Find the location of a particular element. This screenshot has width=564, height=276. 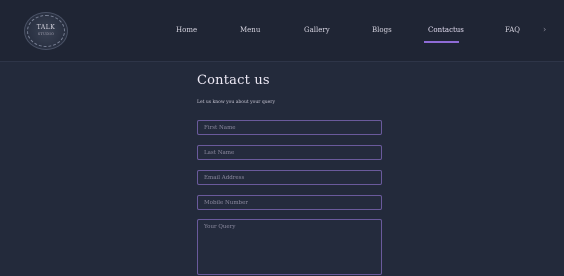

nav-item-blogs: Blogs is located at coordinates (382, 30).